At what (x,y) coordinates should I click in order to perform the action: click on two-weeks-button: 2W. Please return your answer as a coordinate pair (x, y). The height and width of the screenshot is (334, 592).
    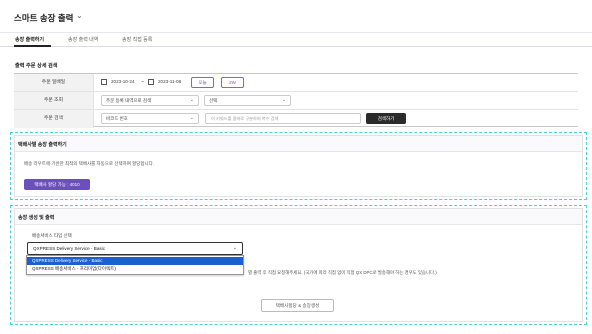
    Looking at the image, I should click on (232, 82).